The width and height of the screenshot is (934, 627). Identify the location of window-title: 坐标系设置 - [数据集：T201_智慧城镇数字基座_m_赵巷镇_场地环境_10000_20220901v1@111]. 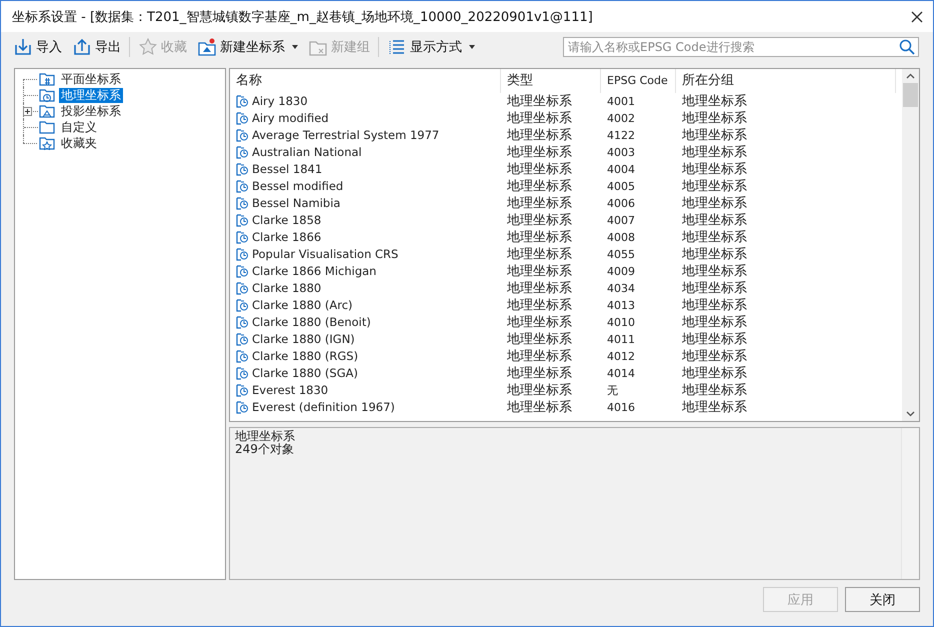
(302, 17).